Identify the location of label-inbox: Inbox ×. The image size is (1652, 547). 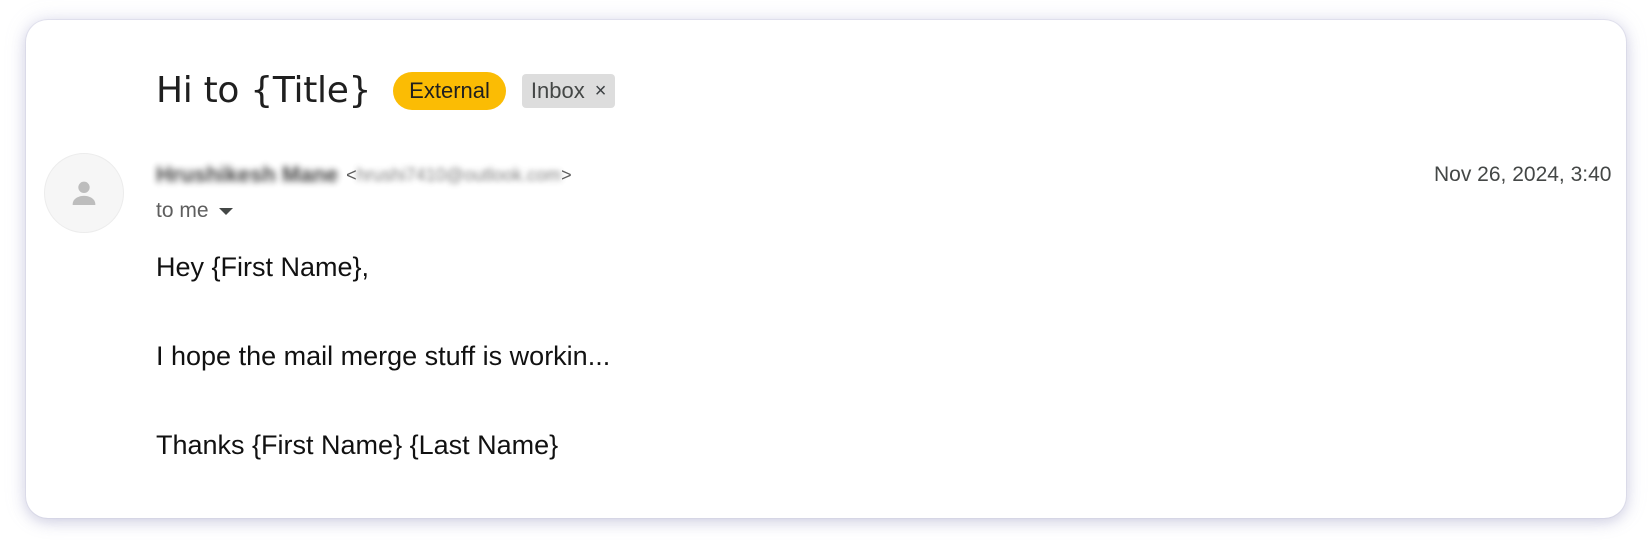
(568, 91).